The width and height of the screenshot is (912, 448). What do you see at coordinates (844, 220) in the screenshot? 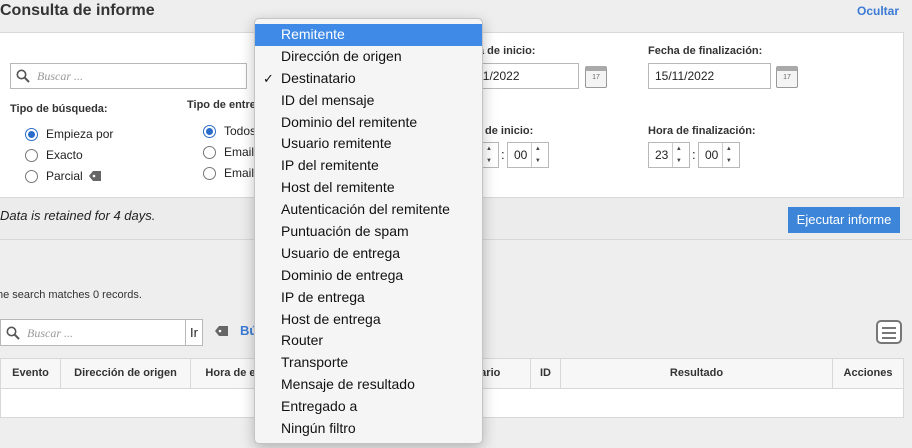
I see `run-report-button: Ejecutar informe` at bounding box center [844, 220].